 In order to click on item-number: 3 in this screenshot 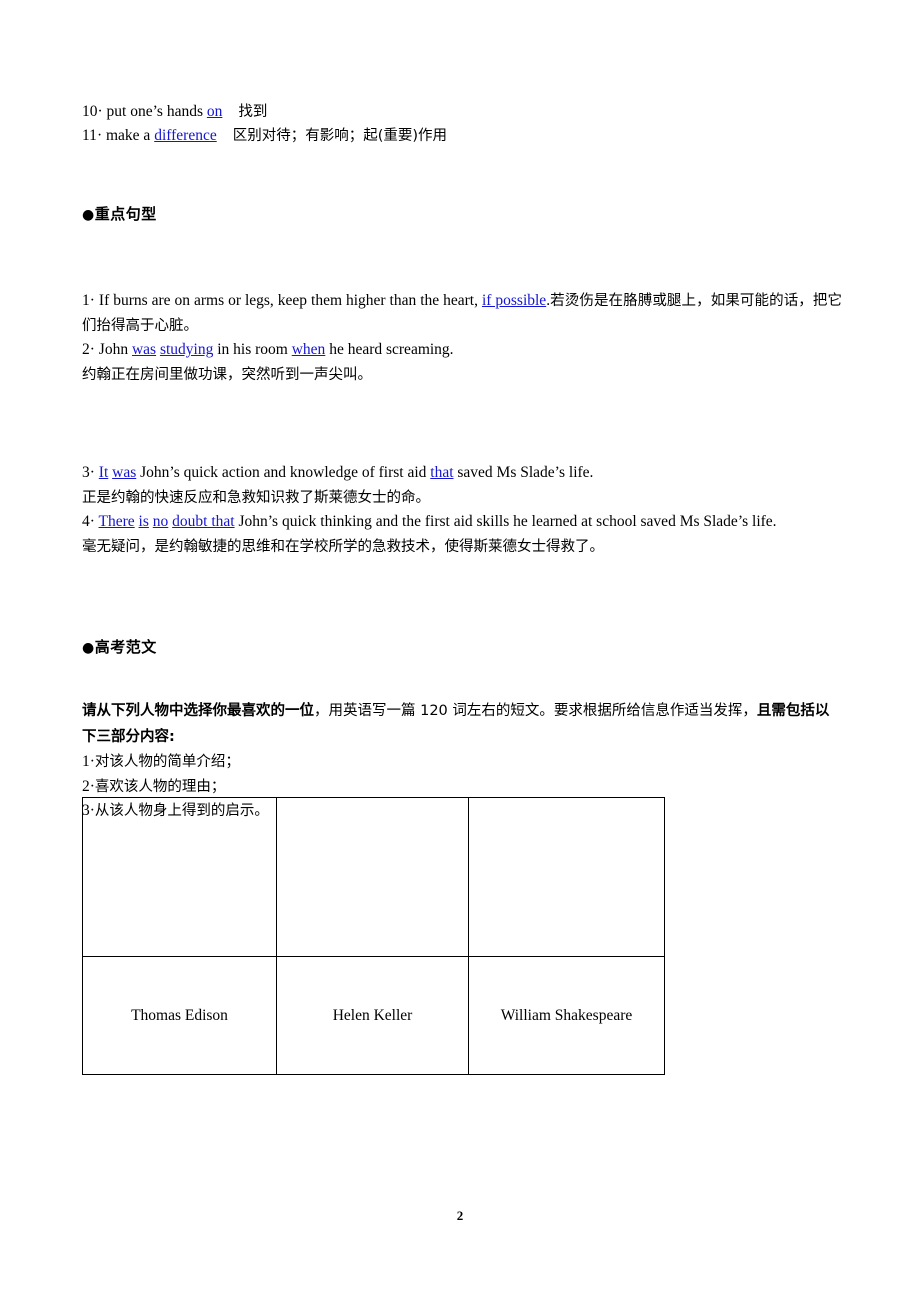, I will do `click(86, 472)`.